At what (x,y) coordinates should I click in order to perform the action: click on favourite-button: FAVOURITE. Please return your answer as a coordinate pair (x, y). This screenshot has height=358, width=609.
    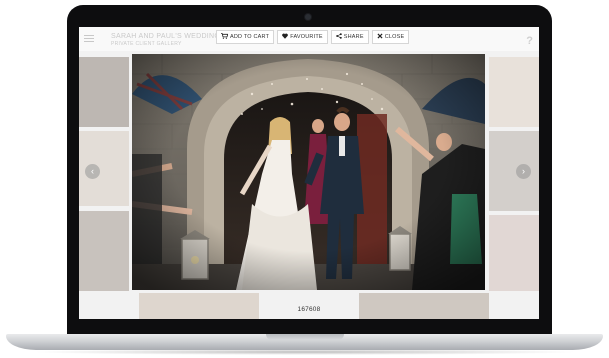
    Looking at the image, I should click on (302, 37).